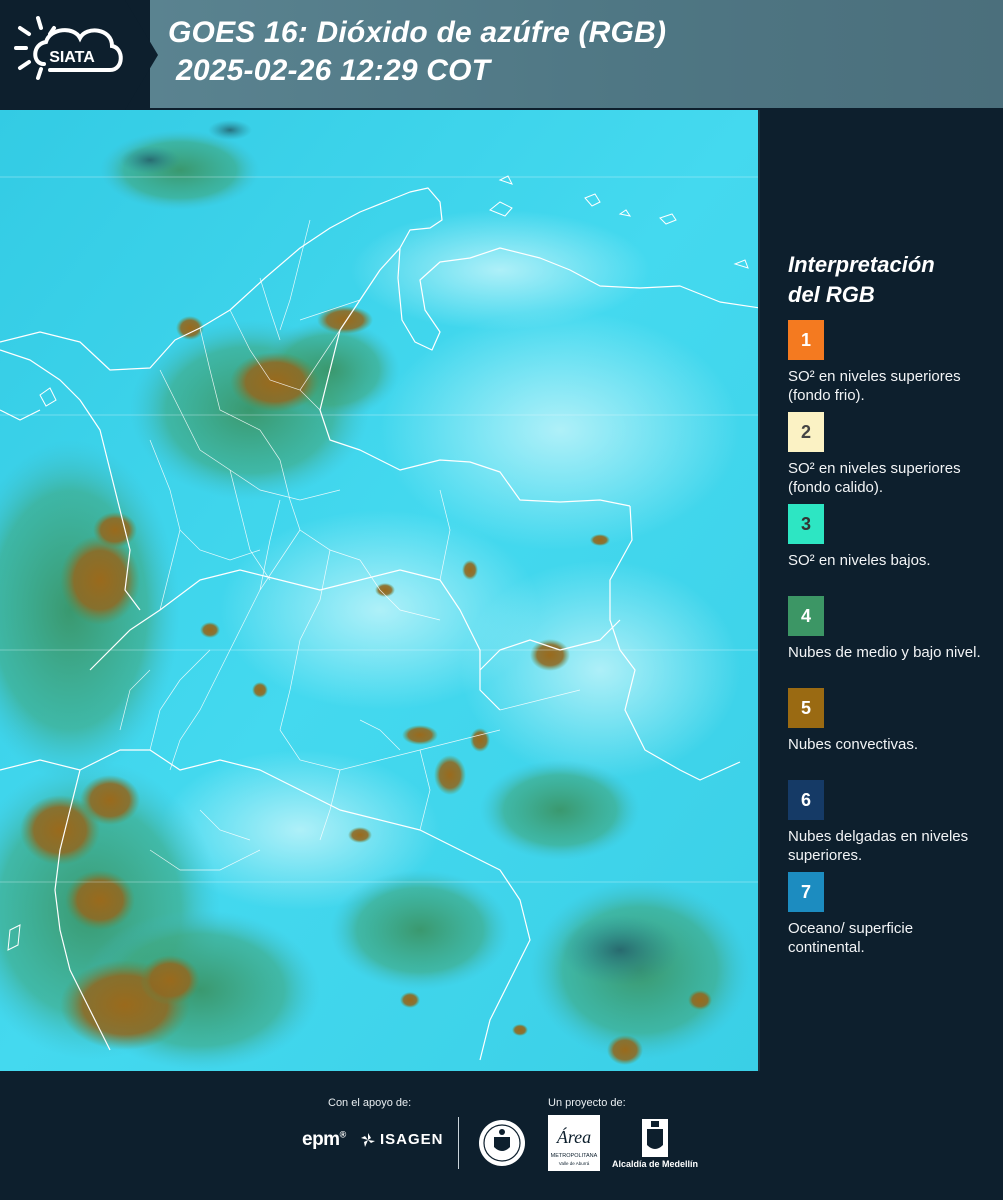 The width and height of the screenshot is (1003, 1200). Describe the element at coordinates (888, 826) in the screenshot. I see `legend-item-6: 6 Nubes delgadas en niveles superiores.` at that location.